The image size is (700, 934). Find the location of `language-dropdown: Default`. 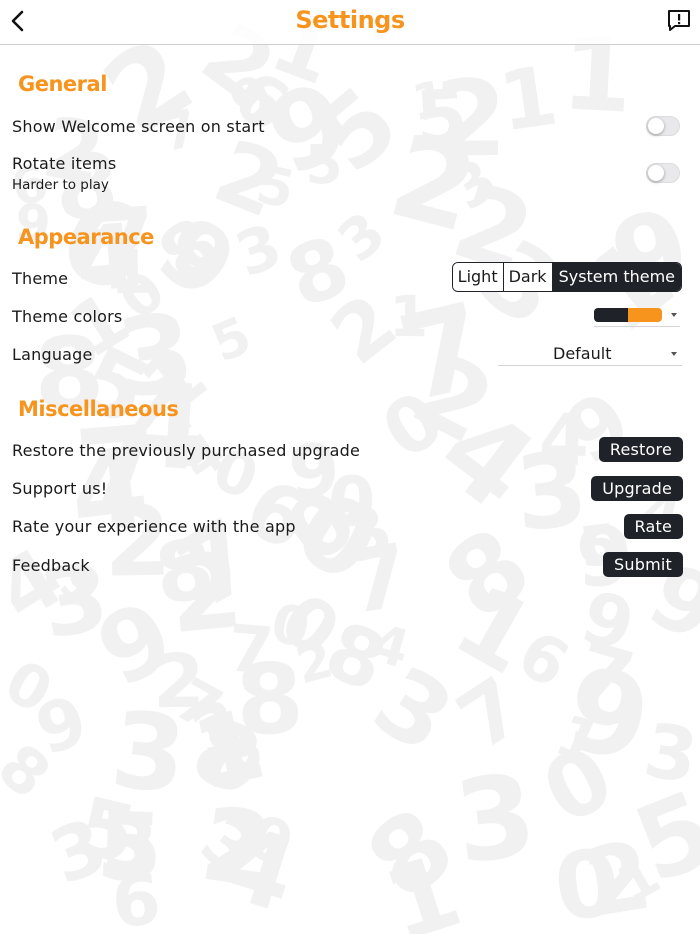

language-dropdown: Default is located at coordinates (590, 354).